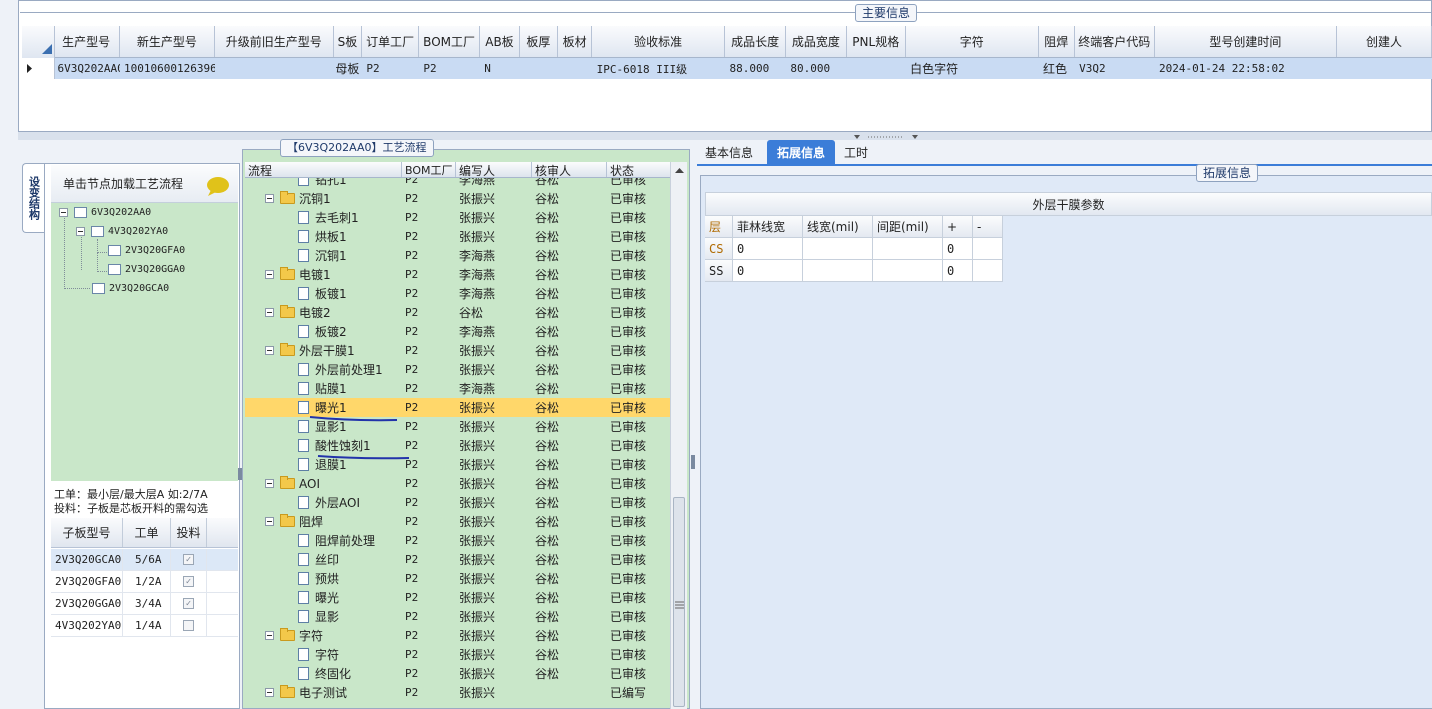 The image size is (1432, 709). What do you see at coordinates (457, 426) in the screenshot?
I see `process-row: 显影1 P2 张振兴 谷松 已审核` at bounding box center [457, 426].